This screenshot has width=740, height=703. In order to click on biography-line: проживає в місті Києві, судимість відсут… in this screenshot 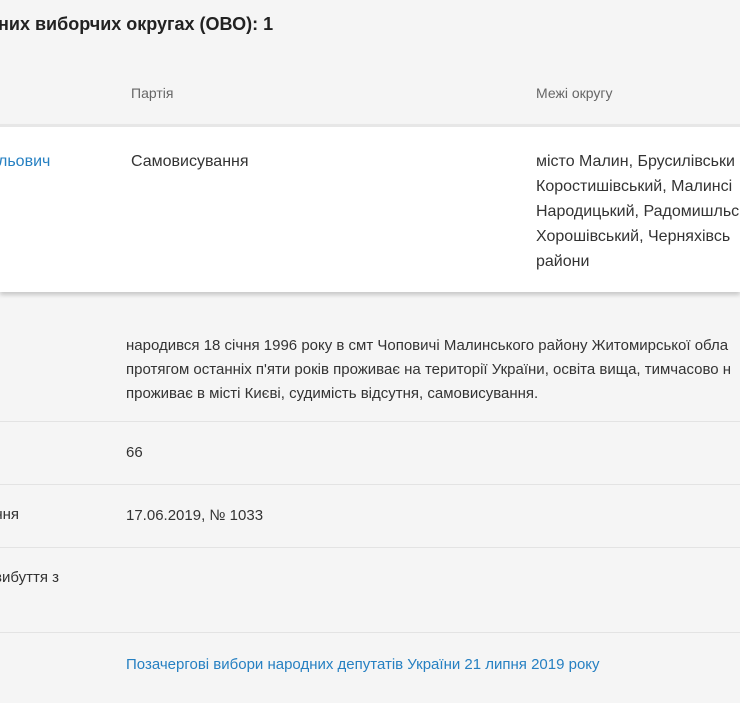, I will do `click(332, 393)`.